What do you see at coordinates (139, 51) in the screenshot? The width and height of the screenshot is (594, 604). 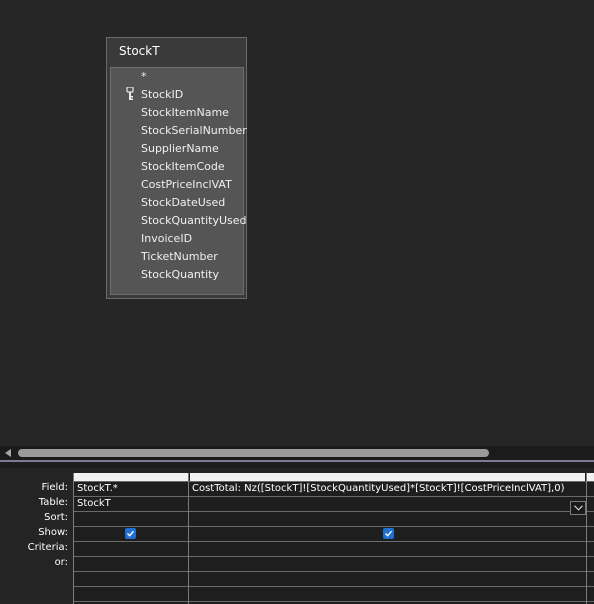 I see `table-title: StockT` at bounding box center [139, 51].